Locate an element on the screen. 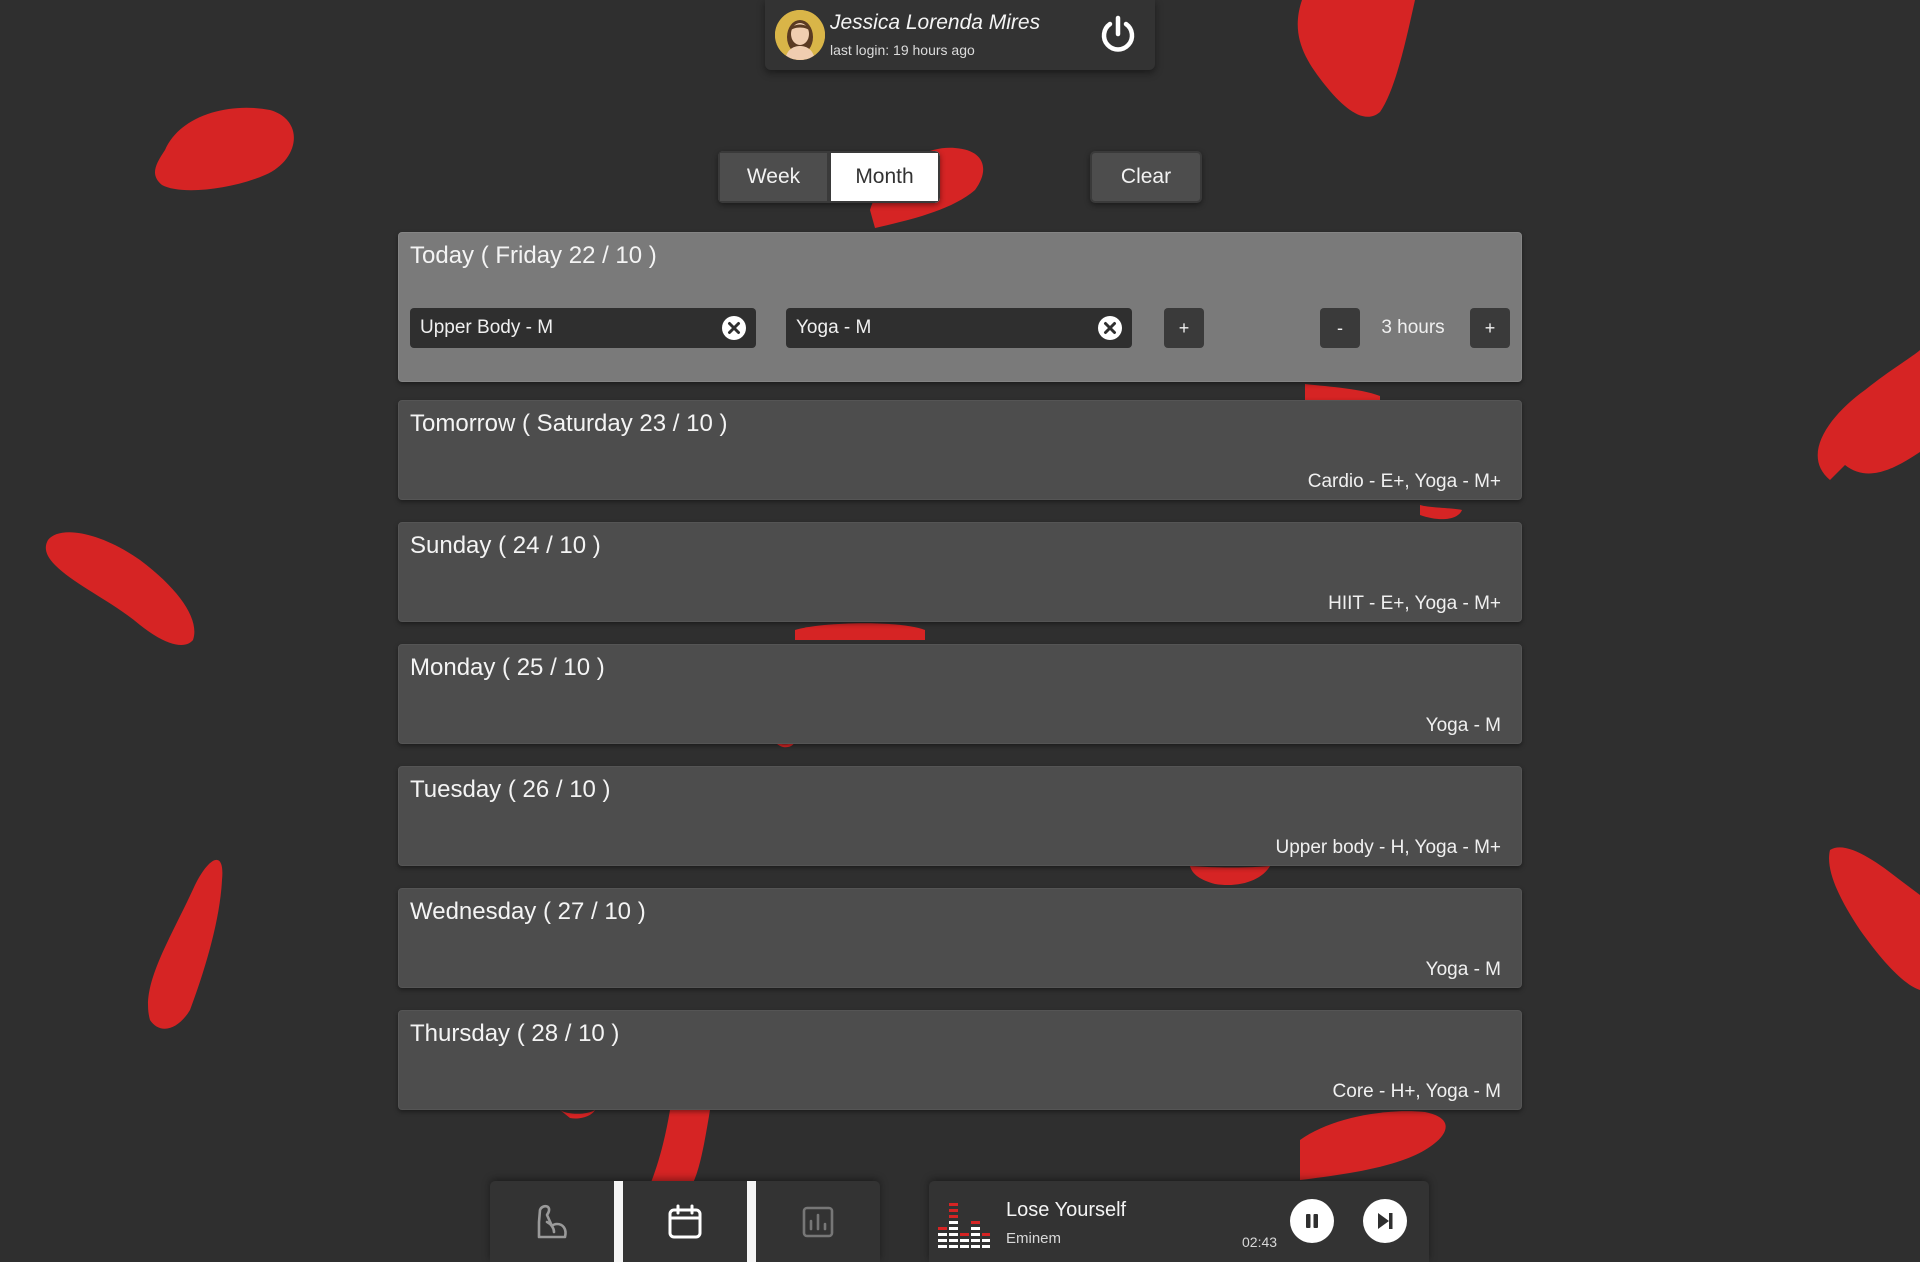 This screenshot has height=1262, width=1920. month-toggle-button: Month is located at coordinates (884, 177).